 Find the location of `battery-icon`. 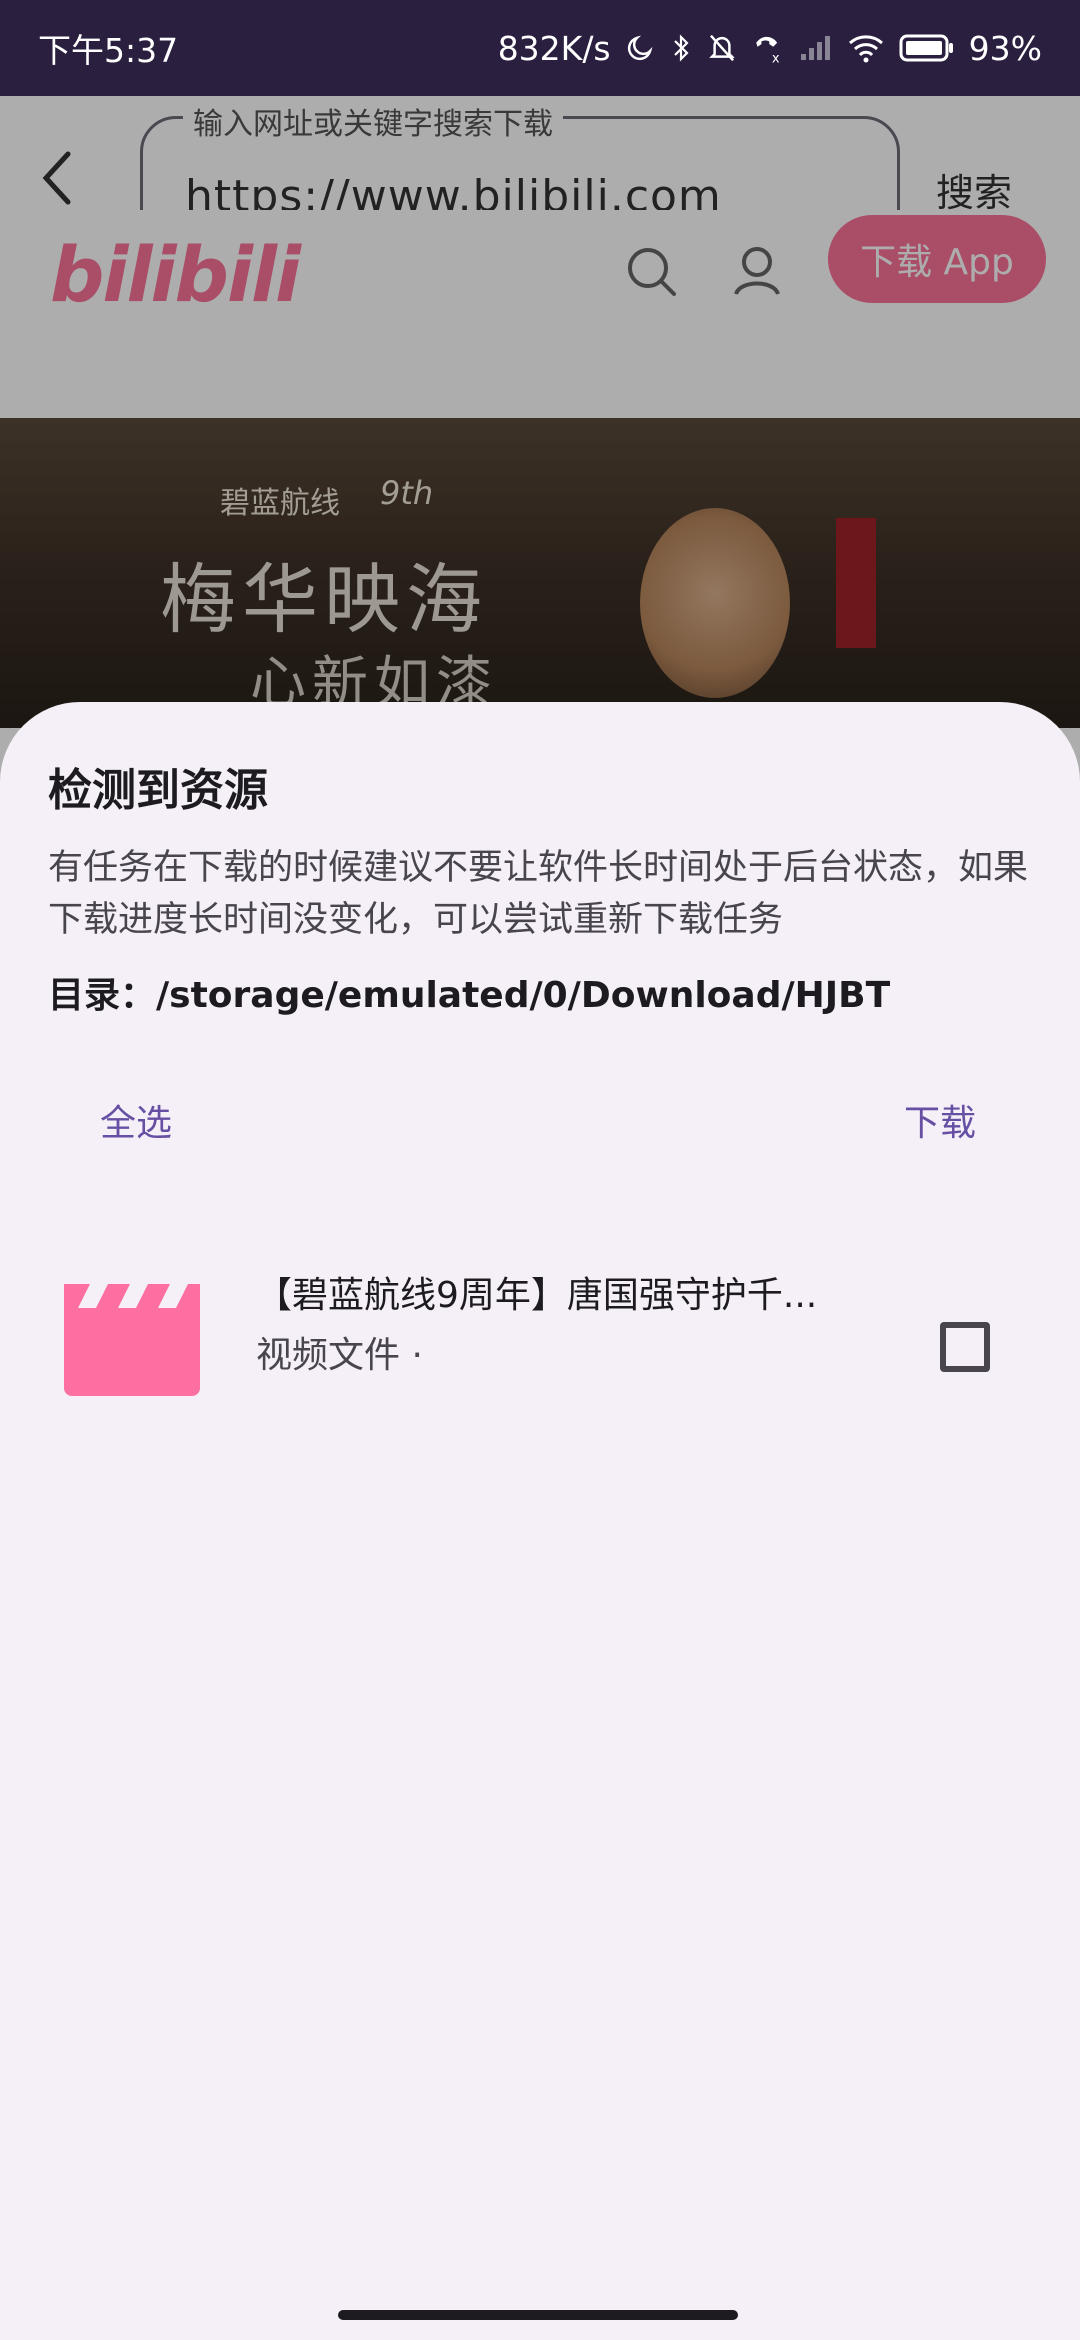

battery-icon is located at coordinates (927, 48).